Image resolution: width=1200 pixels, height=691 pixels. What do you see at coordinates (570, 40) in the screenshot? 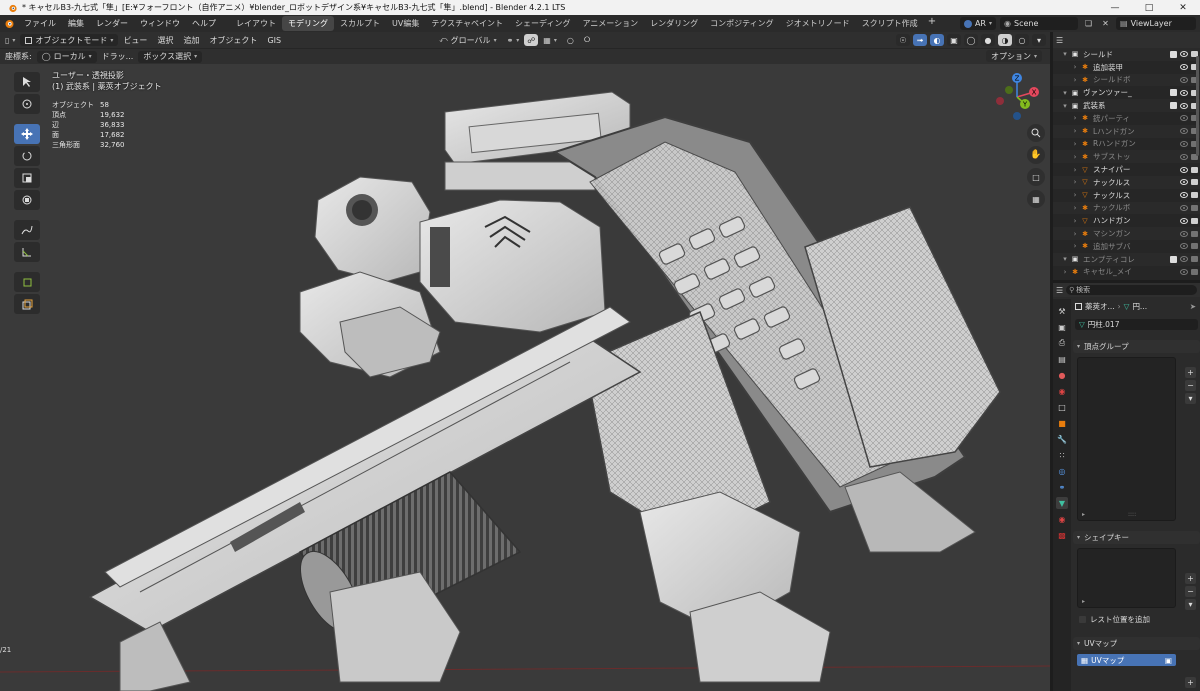
I see `proportional-edit-icon: ○` at bounding box center [570, 40].